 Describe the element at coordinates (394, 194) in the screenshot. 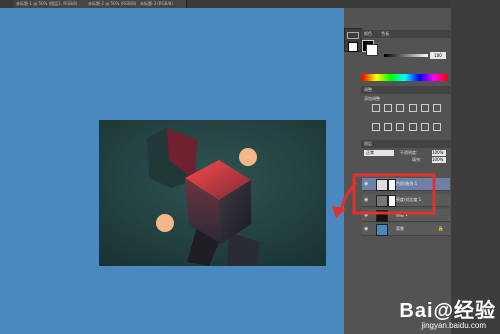

I see `highlight-box` at that location.